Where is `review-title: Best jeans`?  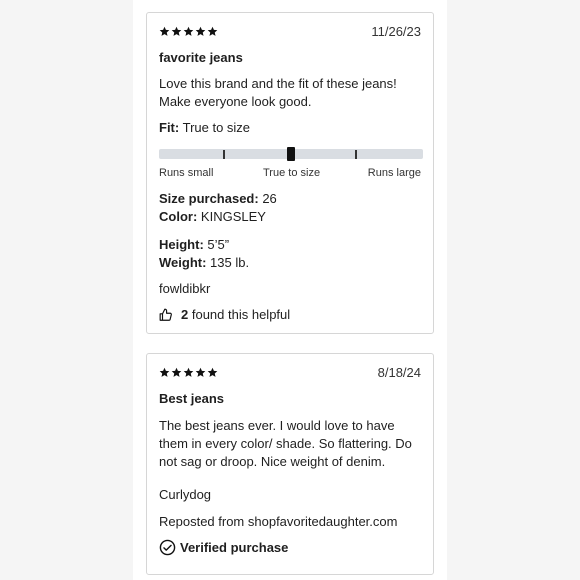 review-title: Best jeans is located at coordinates (192, 398).